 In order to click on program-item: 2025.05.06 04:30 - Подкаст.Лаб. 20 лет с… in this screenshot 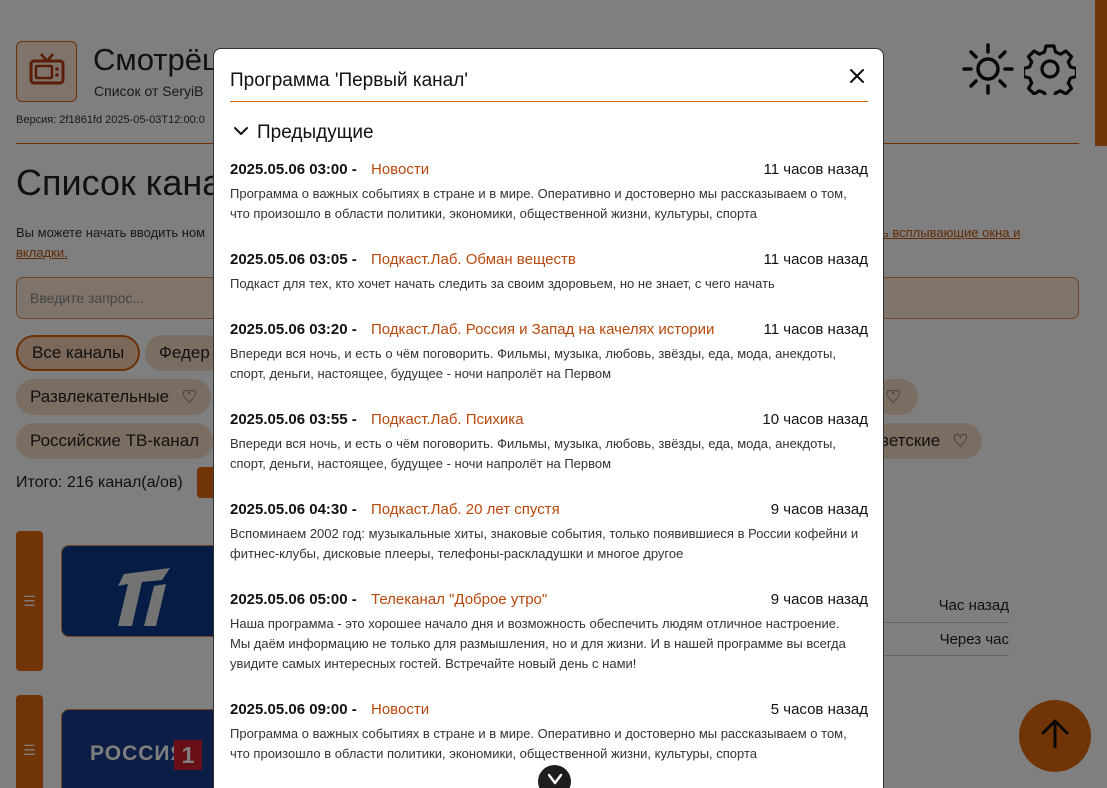, I will do `click(549, 546)`.